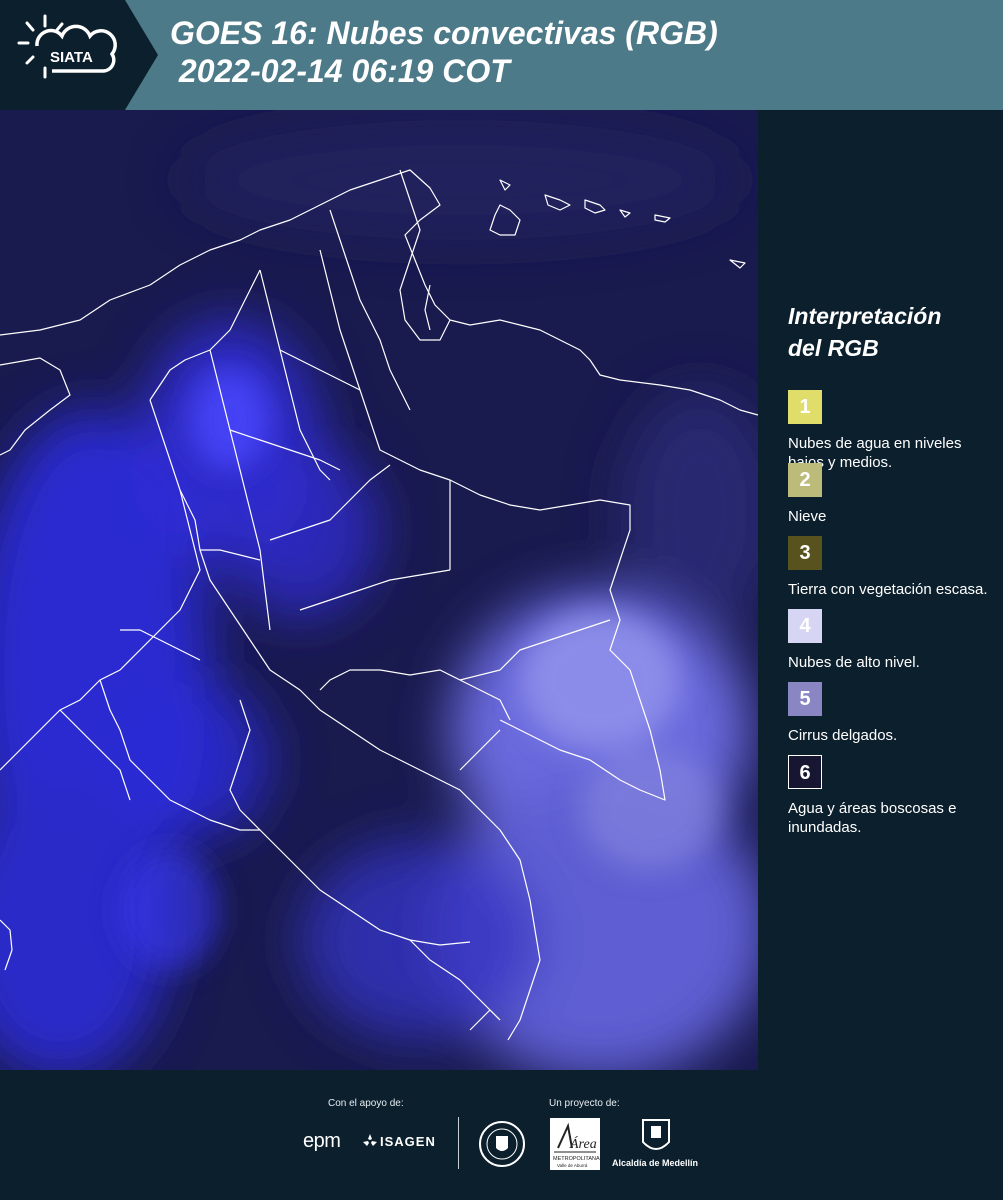  I want to click on epm-logo: epm, so click(322, 1141).